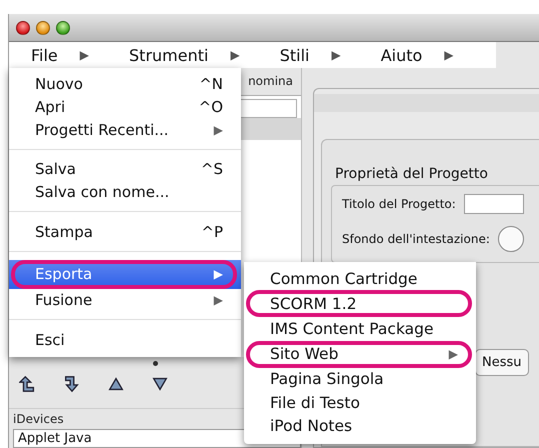 The width and height of the screenshot is (539, 448). Describe the element at coordinates (125, 83) in the screenshot. I see `menu-item: Nuovo ^N` at that location.